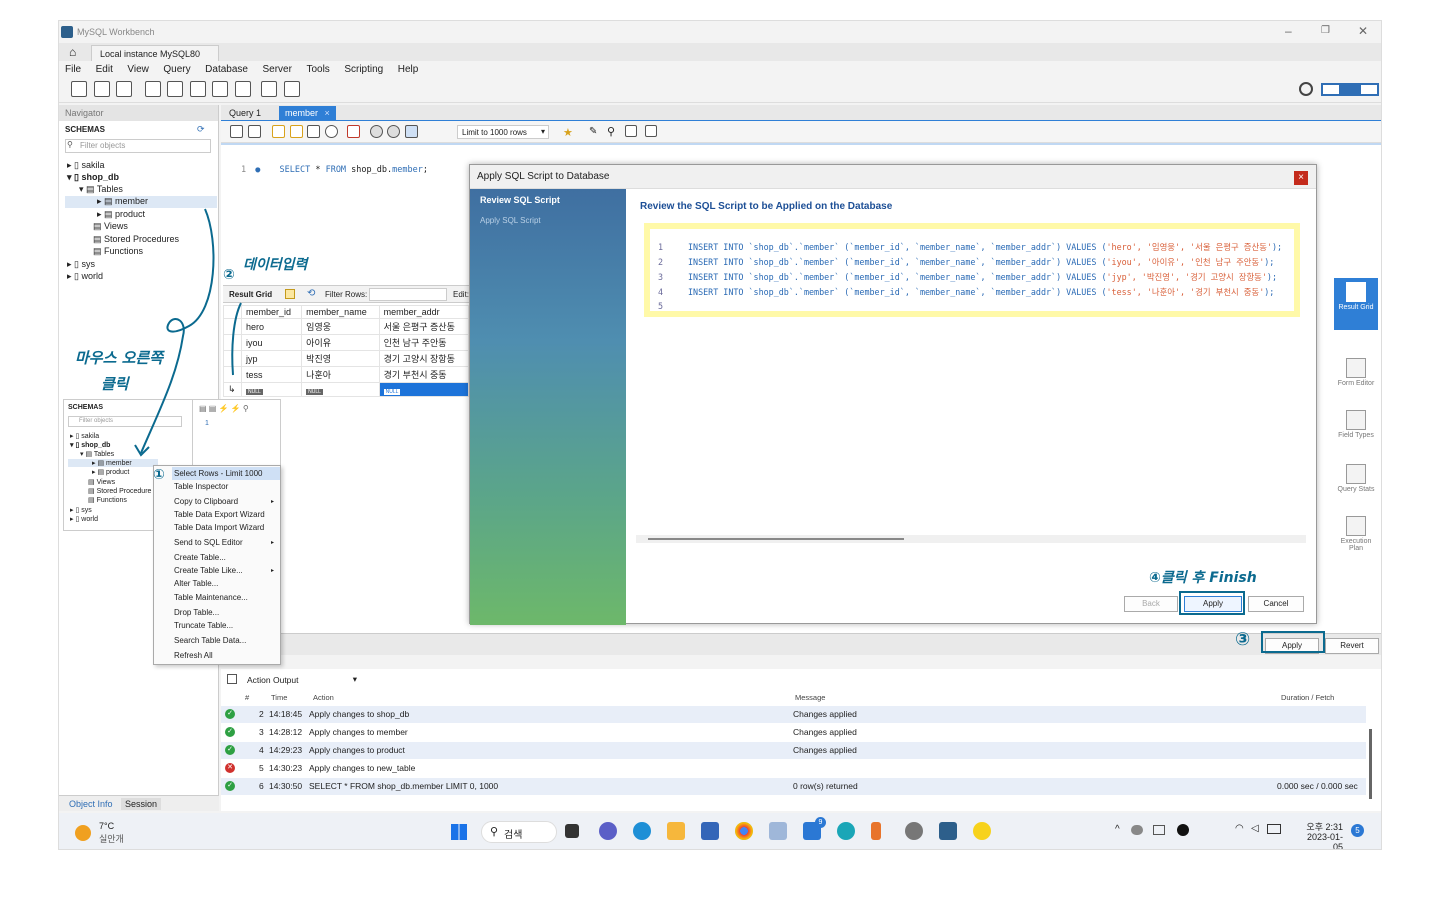  What do you see at coordinates (424, 312) in the screenshot?
I see `column-header-member-addr: member_addr` at bounding box center [424, 312].